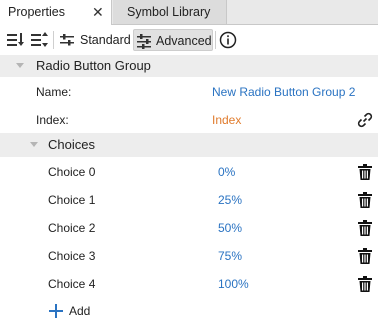 The height and width of the screenshot is (325, 378). Describe the element at coordinates (230, 200) in the screenshot. I see `choice-value: 25%` at that location.